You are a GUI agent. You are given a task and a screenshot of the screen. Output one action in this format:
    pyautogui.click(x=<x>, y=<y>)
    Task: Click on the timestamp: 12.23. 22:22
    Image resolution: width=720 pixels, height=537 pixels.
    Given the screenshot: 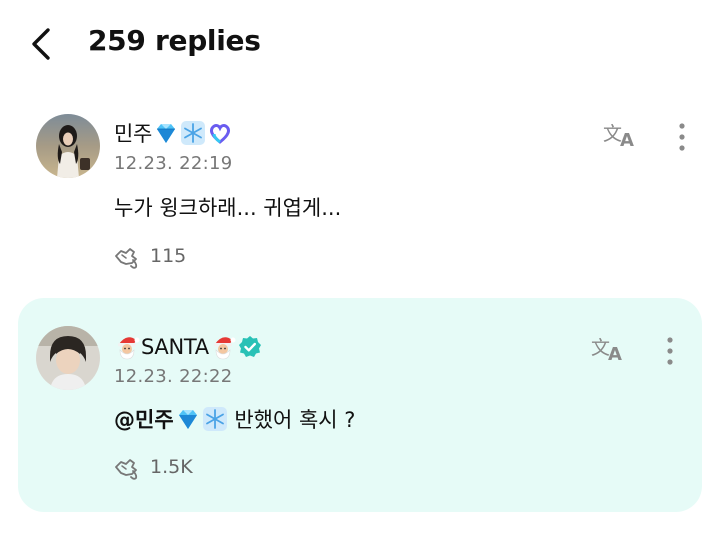 What is the action you would take?
    pyautogui.click(x=173, y=376)
    